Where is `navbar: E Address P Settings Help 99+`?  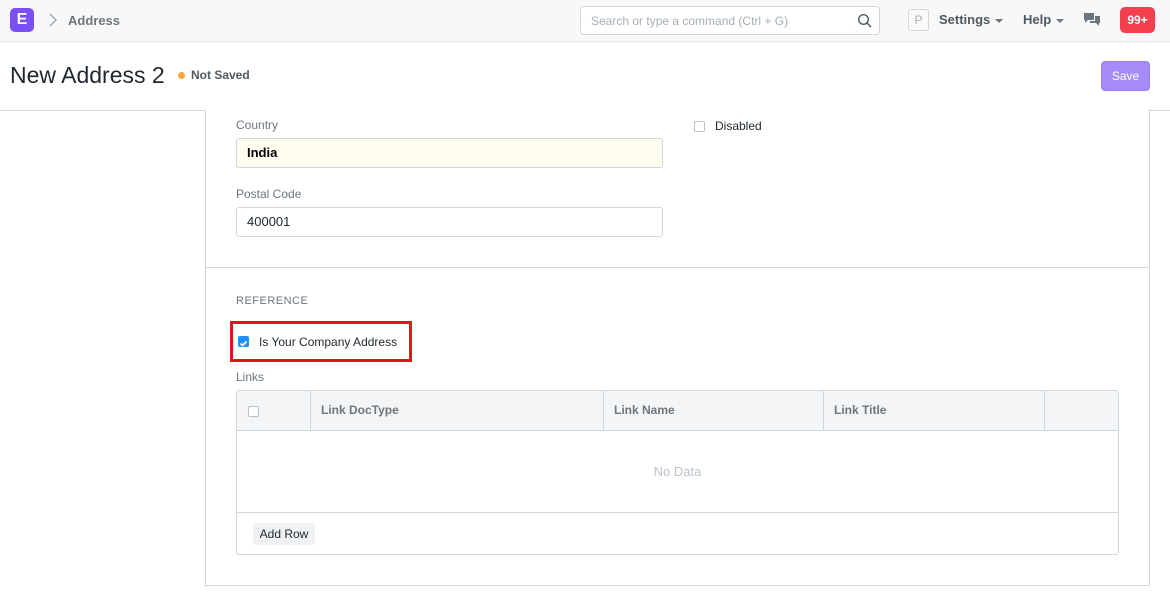
navbar: E Address P Settings Help 99+ is located at coordinates (585, 21).